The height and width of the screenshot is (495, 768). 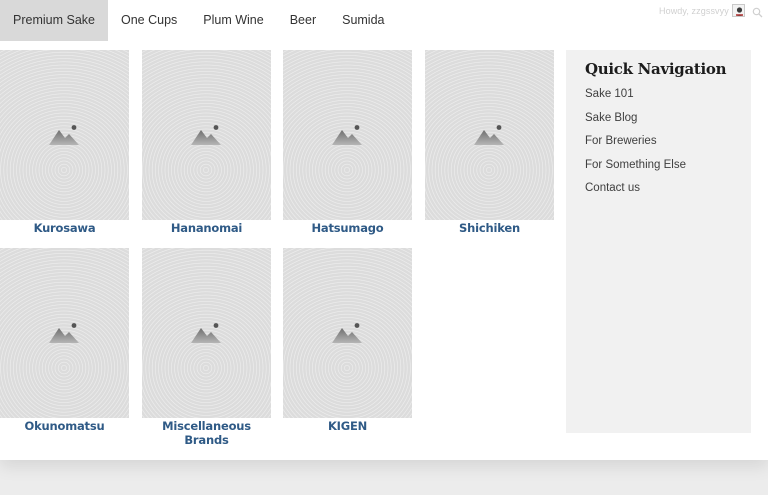 I want to click on brand-card: Okunomatsu, so click(x=64, y=340).